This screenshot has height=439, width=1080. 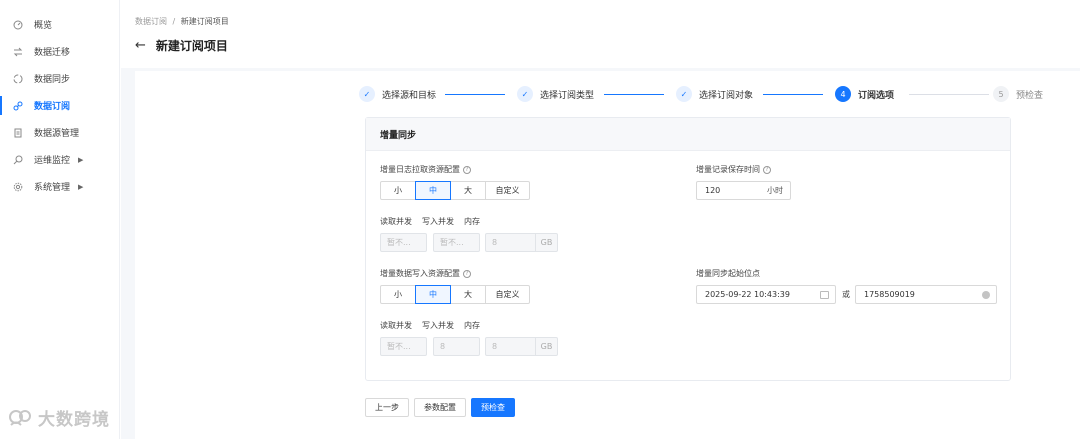 What do you see at coordinates (743, 190) in the screenshot?
I see `retention-input: 120 小时` at bounding box center [743, 190].